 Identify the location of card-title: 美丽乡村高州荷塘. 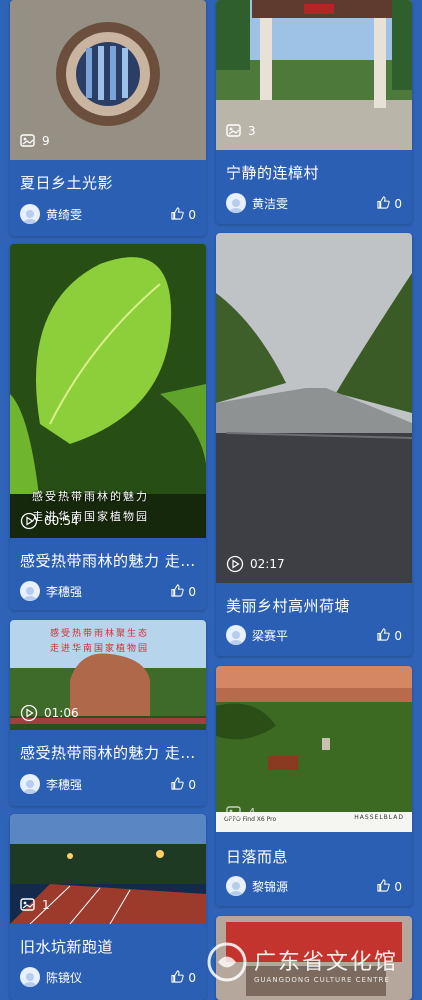
(314, 605).